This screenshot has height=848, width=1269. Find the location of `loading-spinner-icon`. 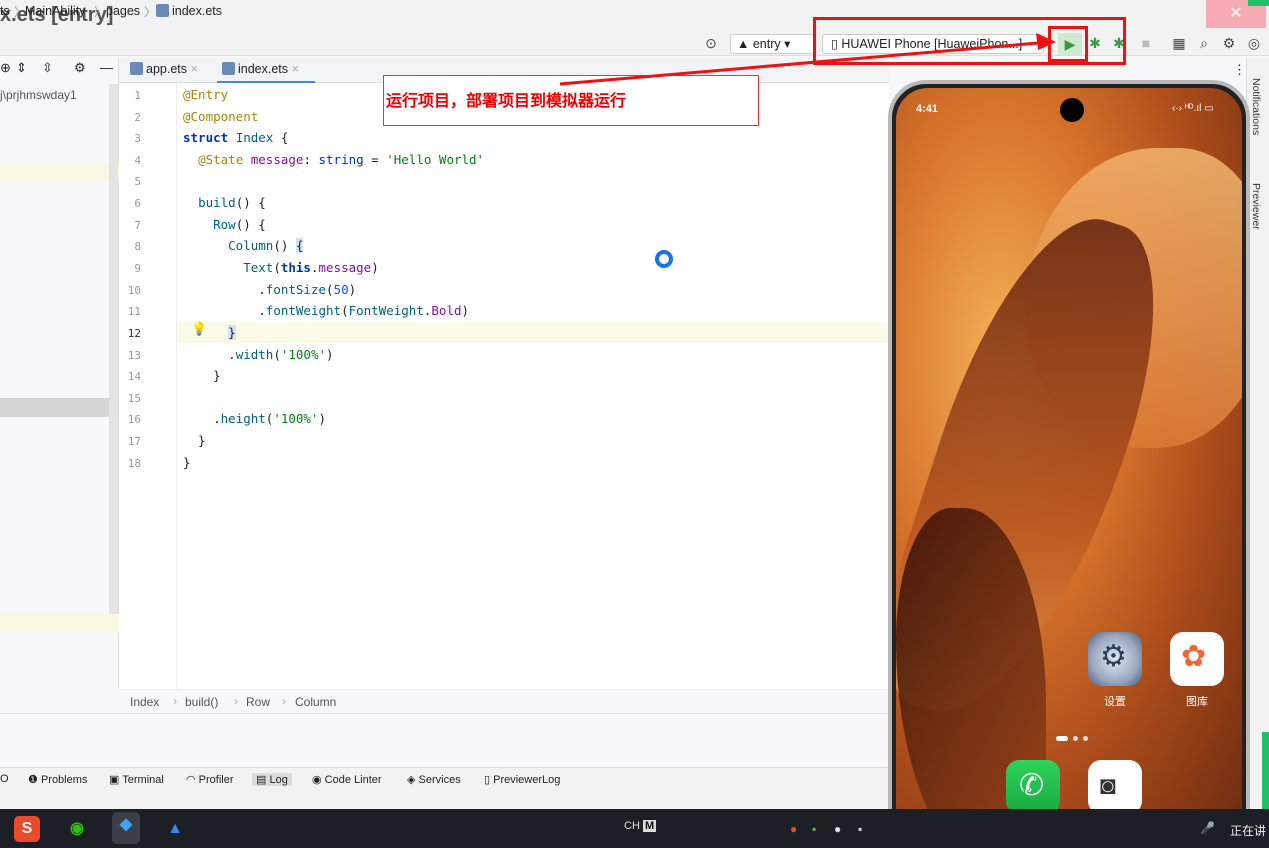

loading-spinner-icon is located at coordinates (664, 259).